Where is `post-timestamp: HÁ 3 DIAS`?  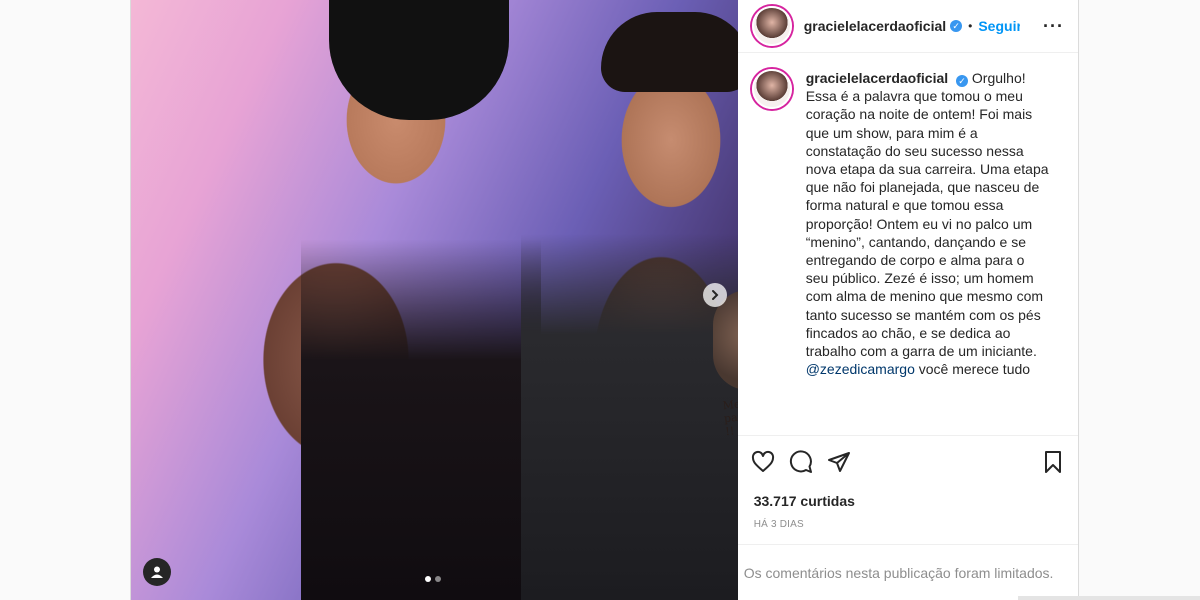 post-timestamp: HÁ 3 DIAS is located at coordinates (908, 526).